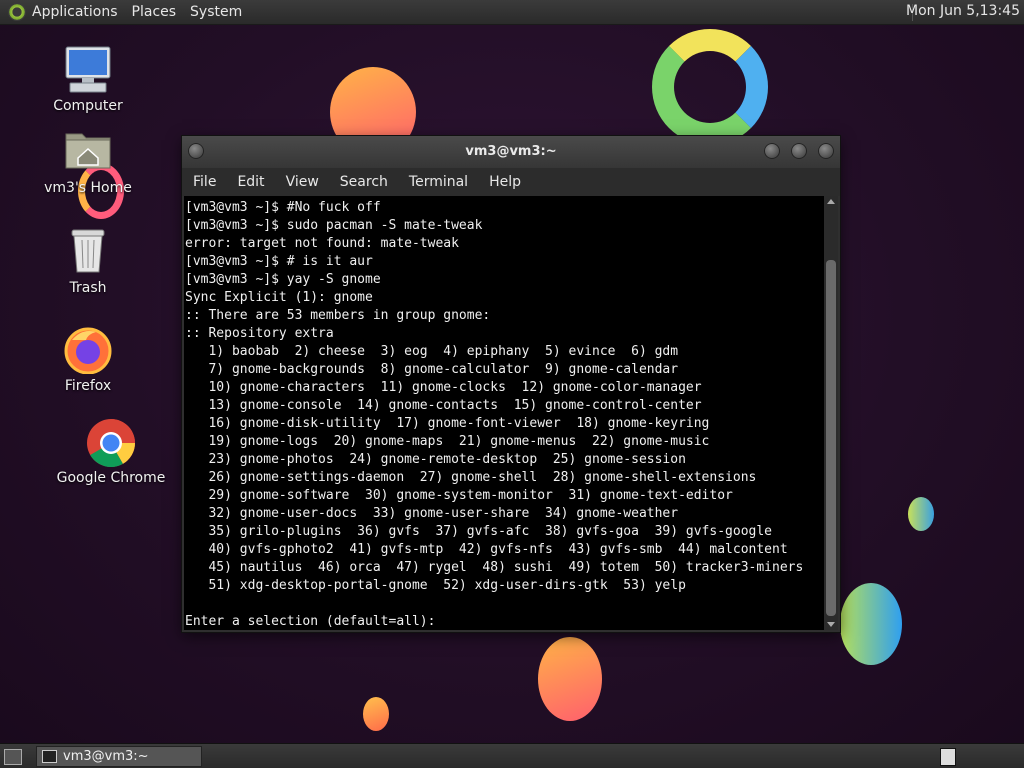  I want to click on bottom-panel: vm3@vm3:~, so click(512, 755).